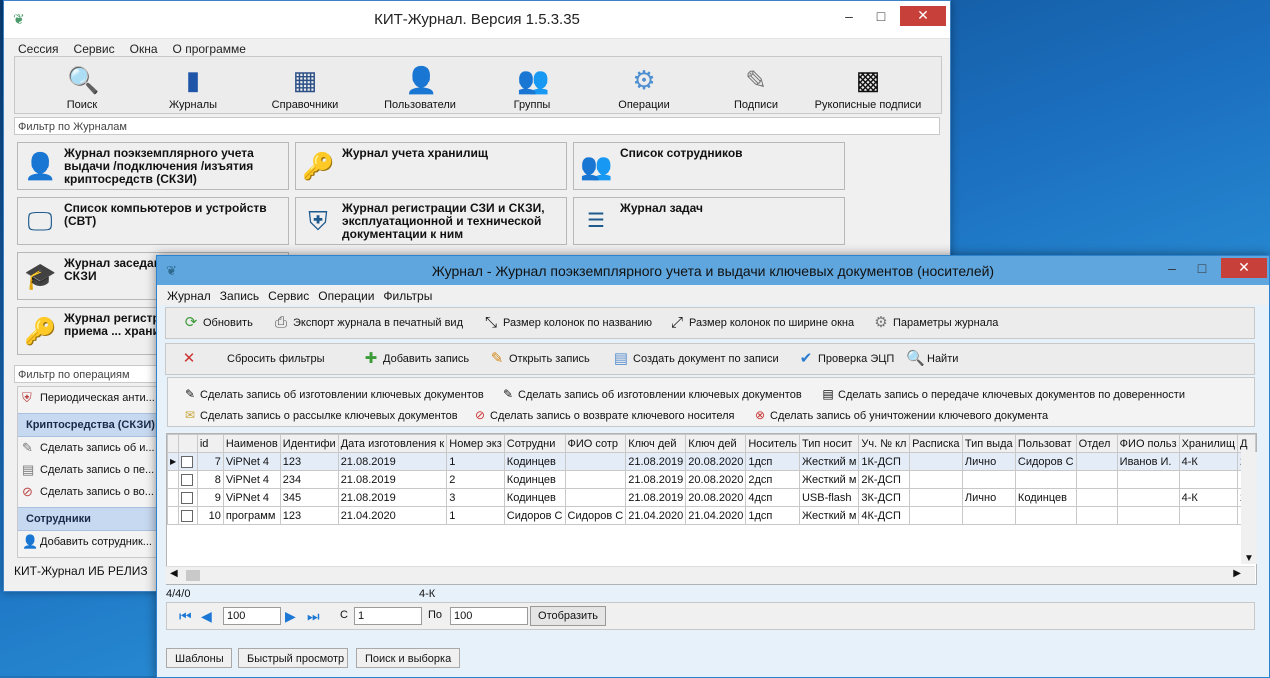 This screenshot has height=678, width=1270. Describe the element at coordinates (829, 497) in the screenshot. I see `table-cell: USB-flash` at that location.